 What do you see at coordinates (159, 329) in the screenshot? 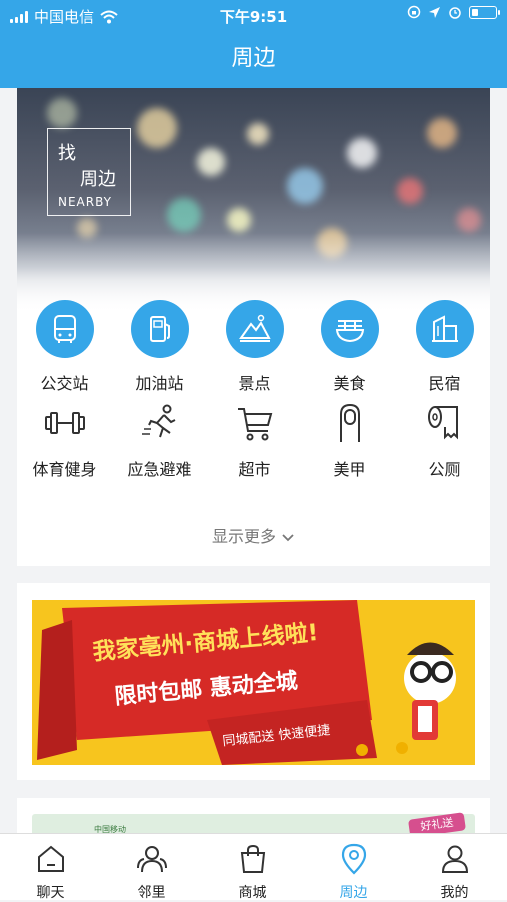
I see `gas-station-icon` at bounding box center [159, 329].